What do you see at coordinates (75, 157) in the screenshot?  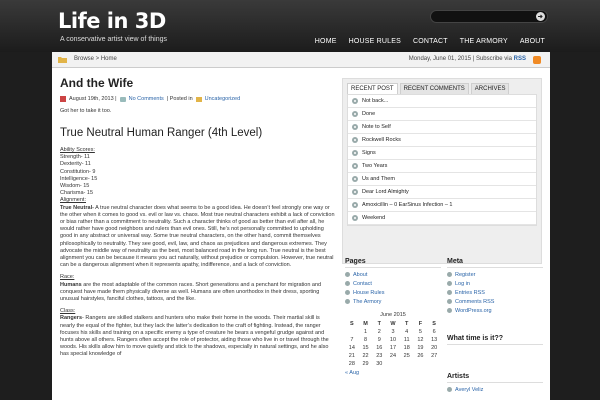 I see `score-line: Strength- 11` at bounding box center [75, 157].